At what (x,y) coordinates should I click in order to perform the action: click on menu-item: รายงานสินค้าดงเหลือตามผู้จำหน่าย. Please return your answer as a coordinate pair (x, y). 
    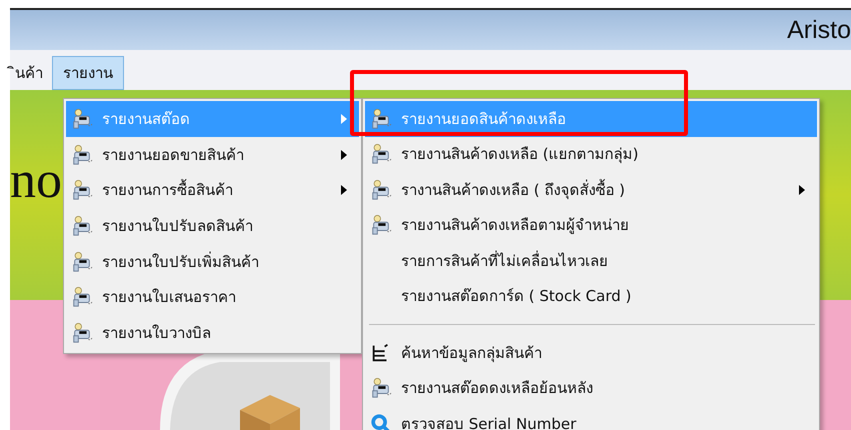
    Looking at the image, I should click on (591, 225).